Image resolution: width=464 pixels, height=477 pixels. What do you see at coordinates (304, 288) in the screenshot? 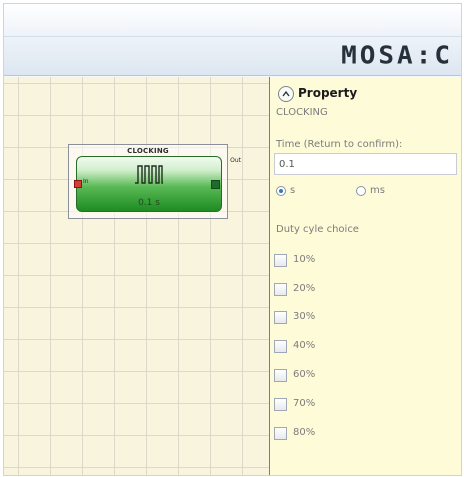
I see `checkbox-label-20: 20%` at bounding box center [304, 288].